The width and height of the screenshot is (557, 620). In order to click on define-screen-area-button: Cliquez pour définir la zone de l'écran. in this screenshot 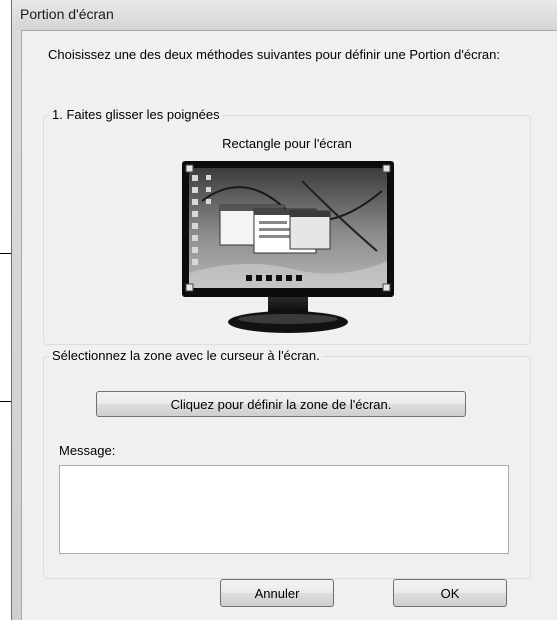, I will do `click(281, 404)`.